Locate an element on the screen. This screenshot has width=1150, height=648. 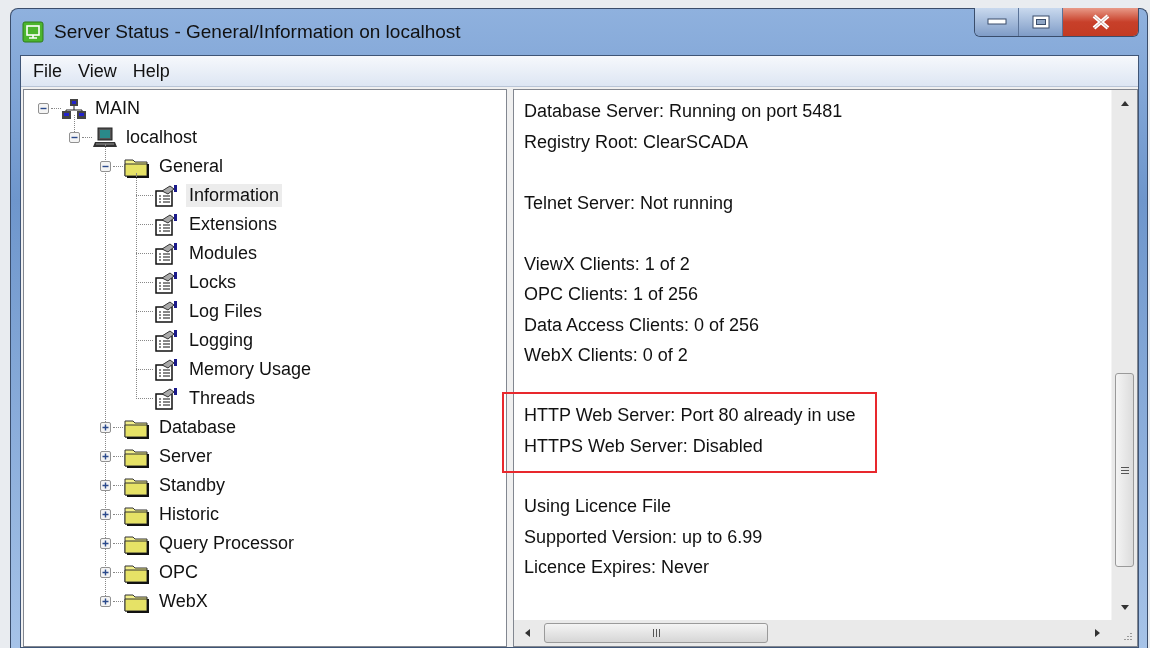
computer-icon is located at coordinates (105, 137).